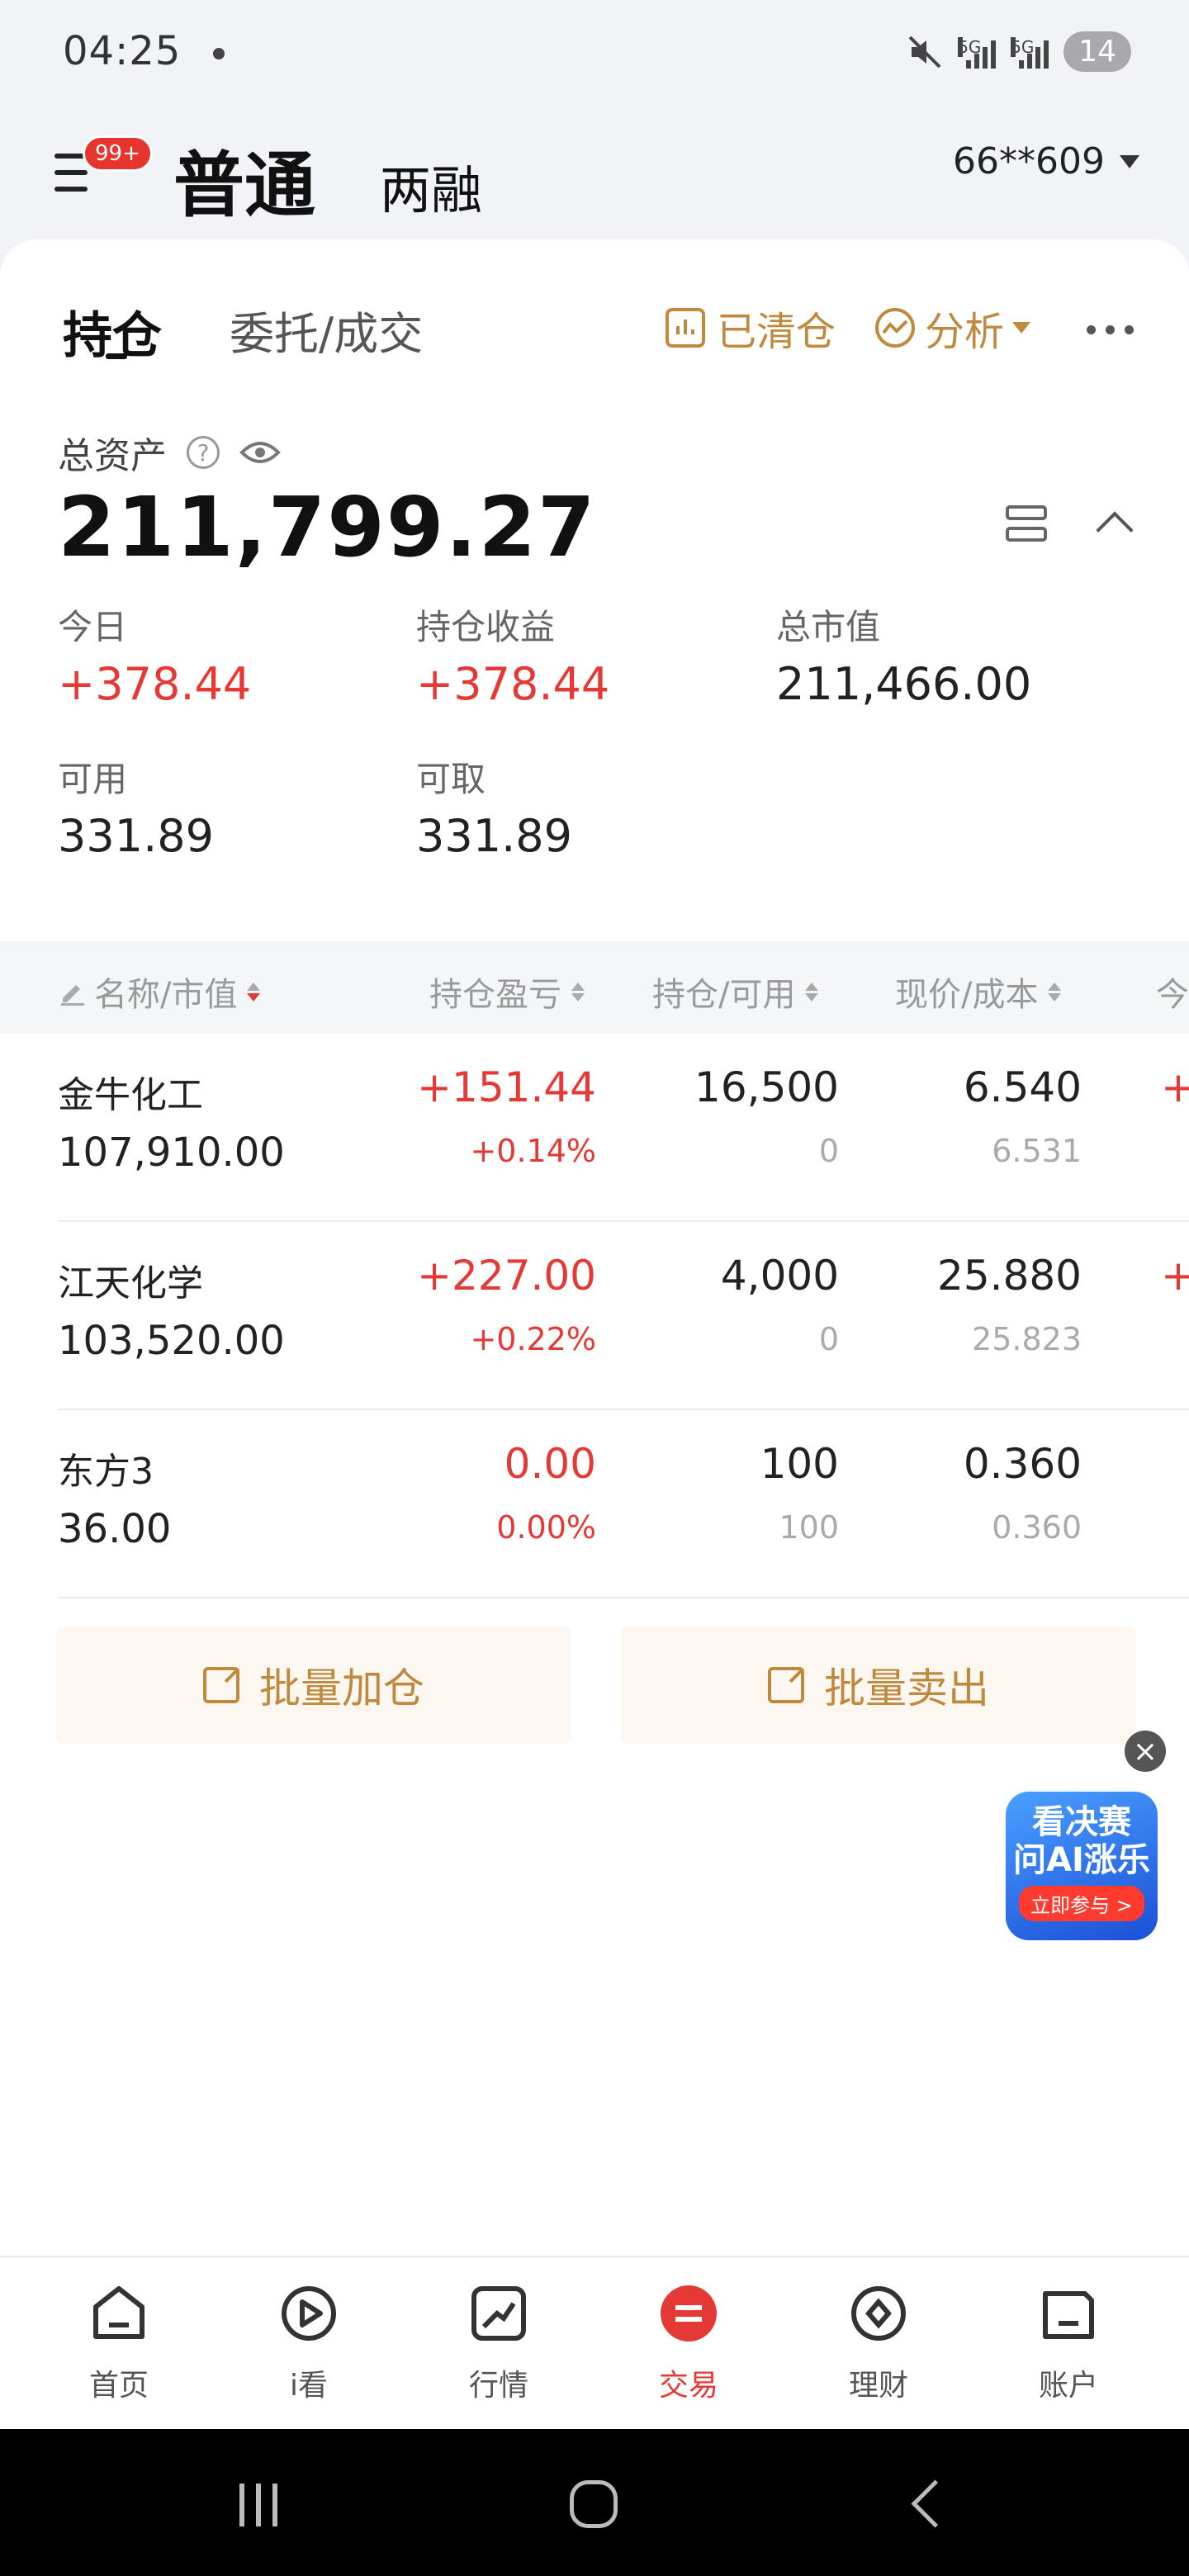 The height and width of the screenshot is (2576, 1189). Describe the element at coordinates (115, 1529) in the screenshot. I see `stock-market-value: 36.00` at that location.